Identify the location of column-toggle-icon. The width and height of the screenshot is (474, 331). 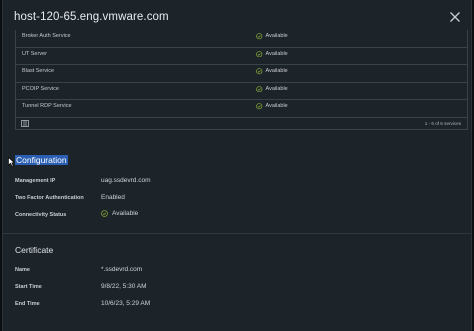
(25, 123).